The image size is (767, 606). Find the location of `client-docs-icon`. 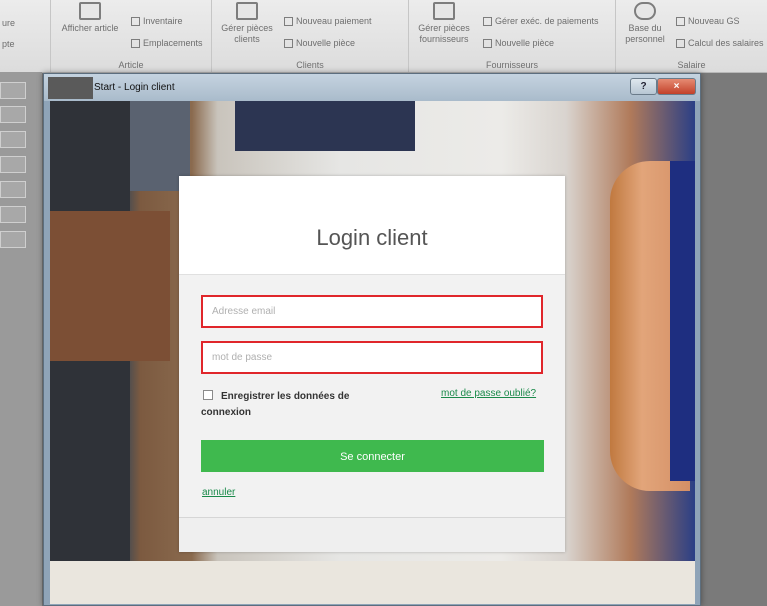

client-docs-icon is located at coordinates (247, 11).